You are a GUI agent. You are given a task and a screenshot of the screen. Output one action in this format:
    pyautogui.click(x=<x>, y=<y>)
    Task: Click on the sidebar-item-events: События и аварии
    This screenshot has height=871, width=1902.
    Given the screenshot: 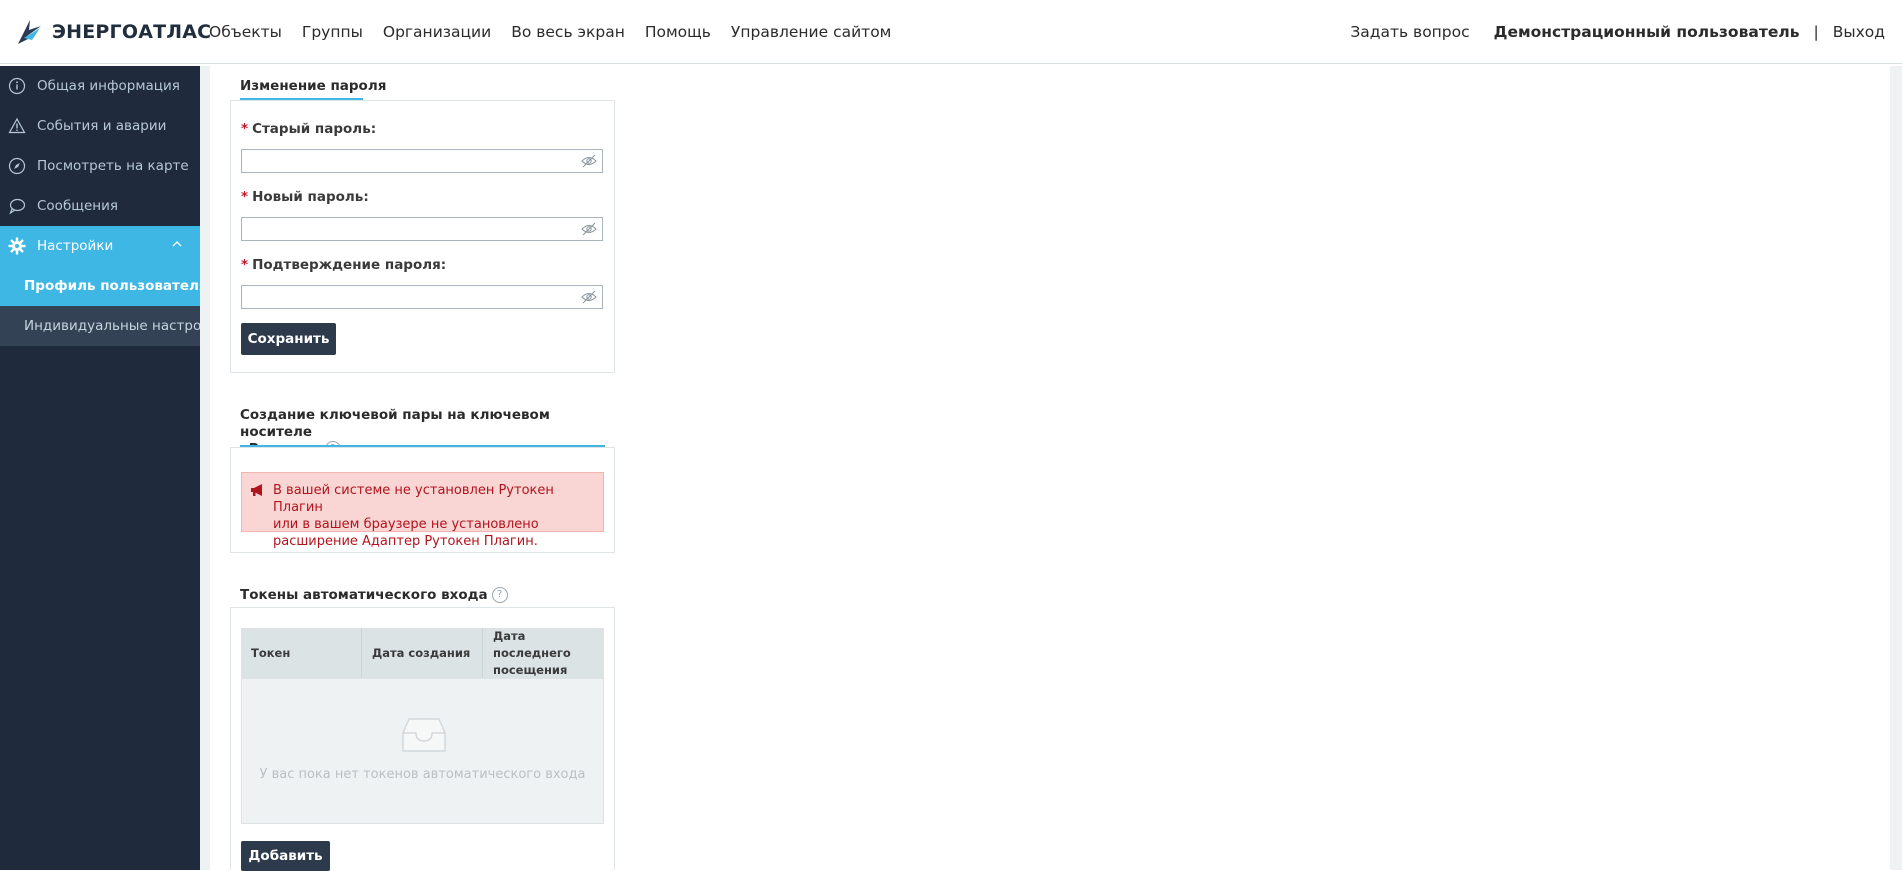 What is the action you would take?
    pyautogui.click(x=100, y=126)
    